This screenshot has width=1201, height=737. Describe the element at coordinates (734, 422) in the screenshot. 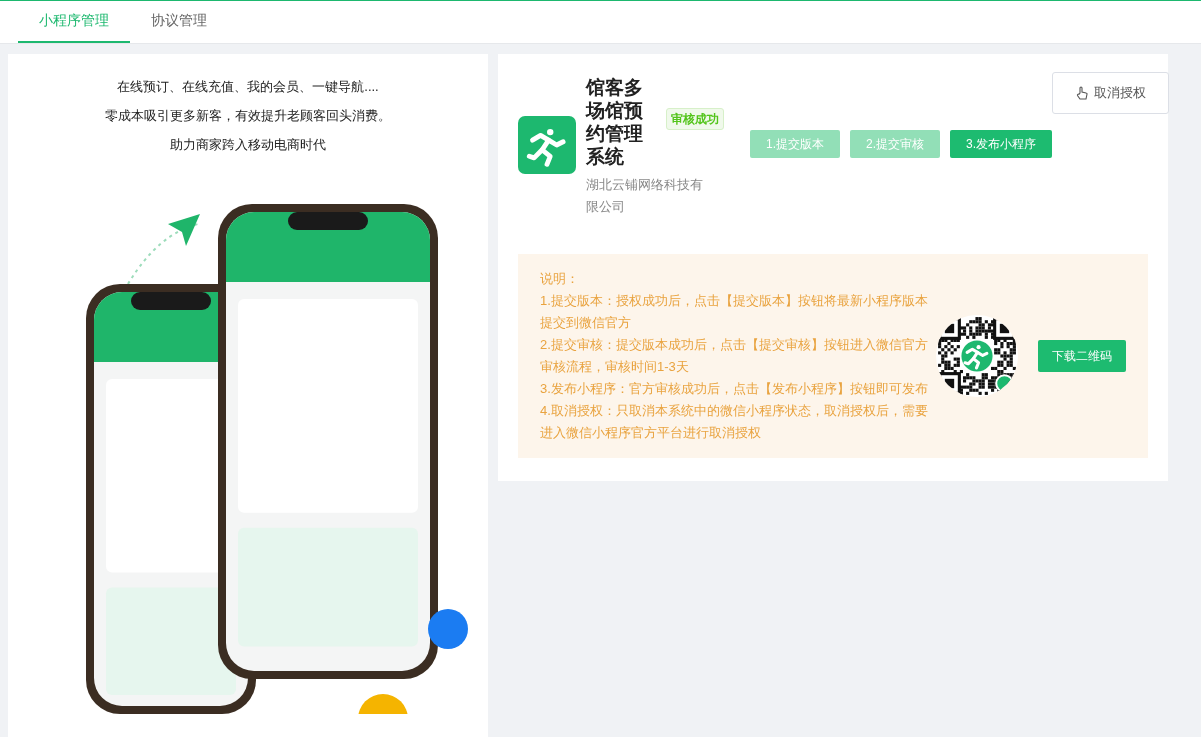

I see `note-text: 4.取消授权：只取消本系统中的微信小程序状态，取消授权后，需要进入微信小程序官方平台进行取消授权` at that location.